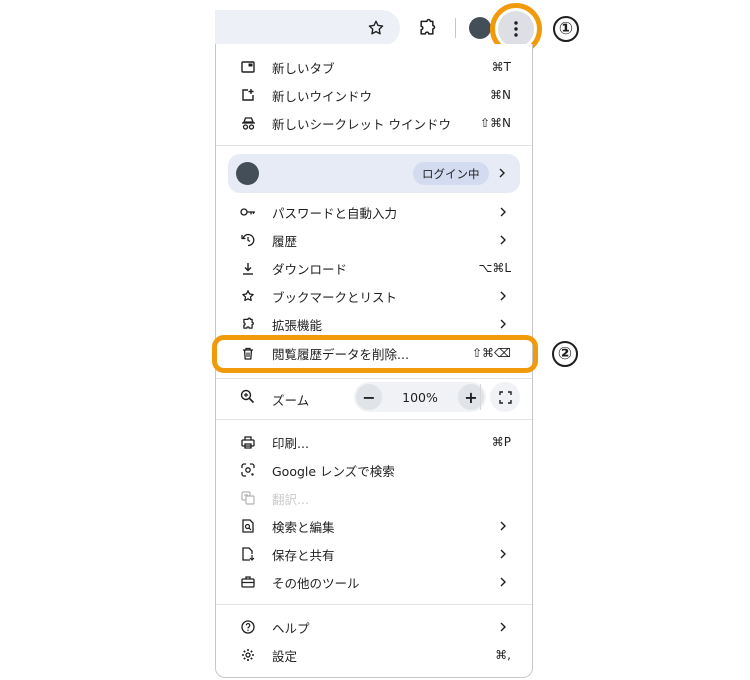 This screenshot has height=680, width=750. Describe the element at coordinates (248, 240) in the screenshot. I see `history-icon` at that location.